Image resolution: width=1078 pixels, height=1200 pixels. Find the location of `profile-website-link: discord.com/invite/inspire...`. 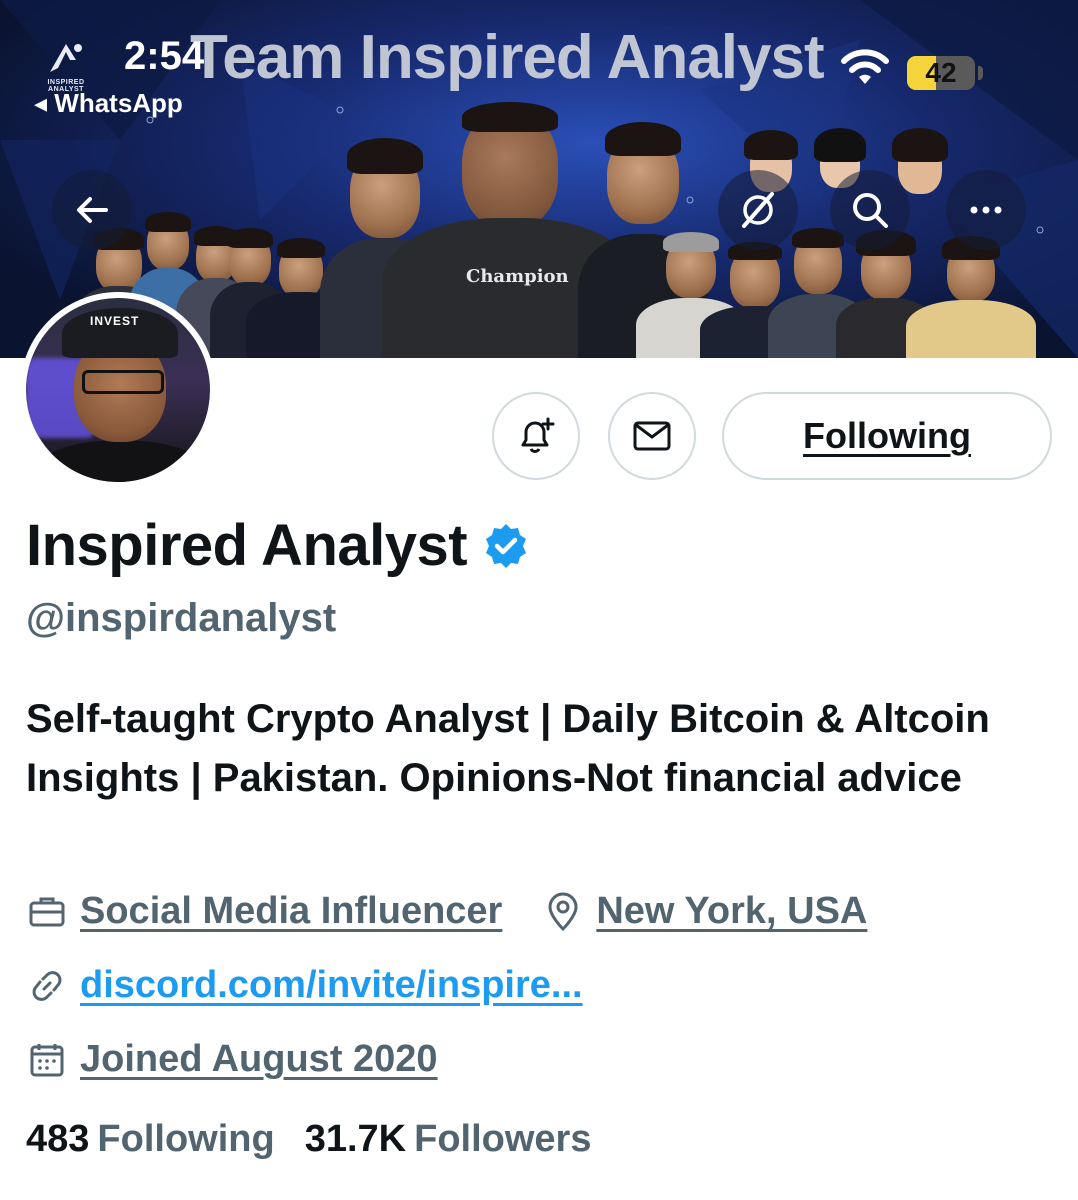

profile-website-link: discord.com/invite/inspire... is located at coordinates (331, 985).